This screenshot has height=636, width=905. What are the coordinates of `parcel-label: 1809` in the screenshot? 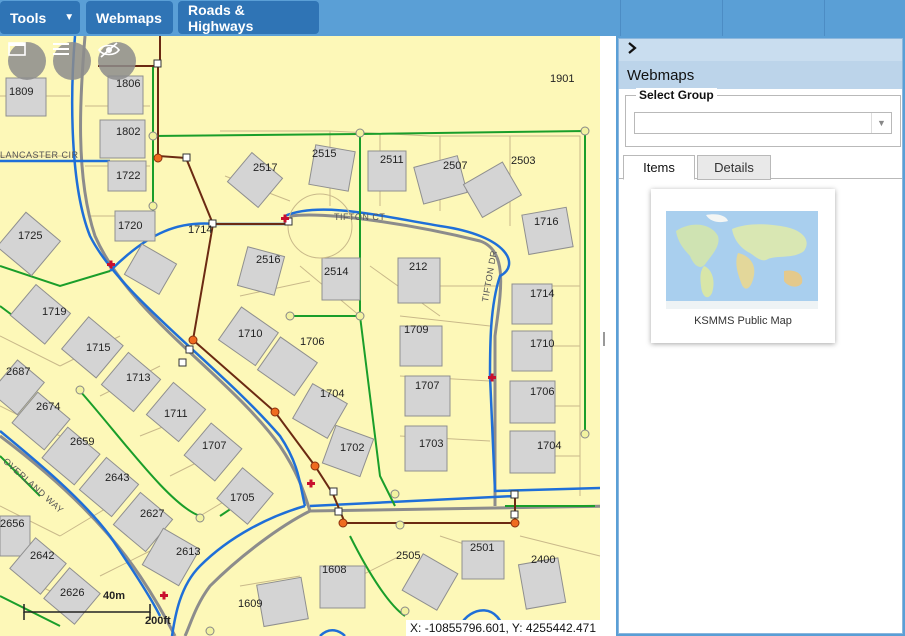 It's located at (21, 92).